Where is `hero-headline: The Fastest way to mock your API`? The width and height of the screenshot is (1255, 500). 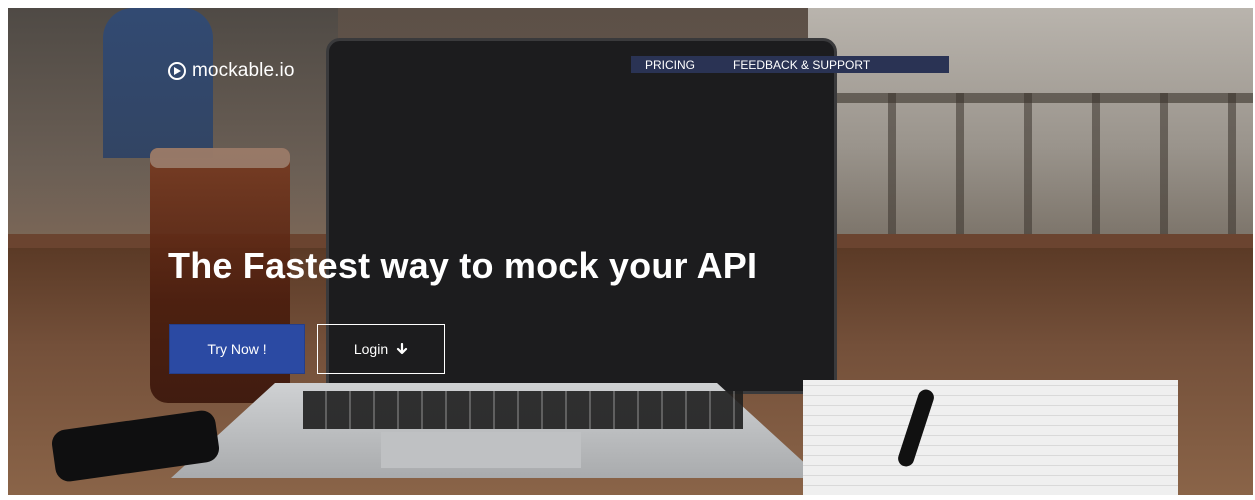
hero-headline: The Fastest way to mock your API is located at coordinates (463, 265).